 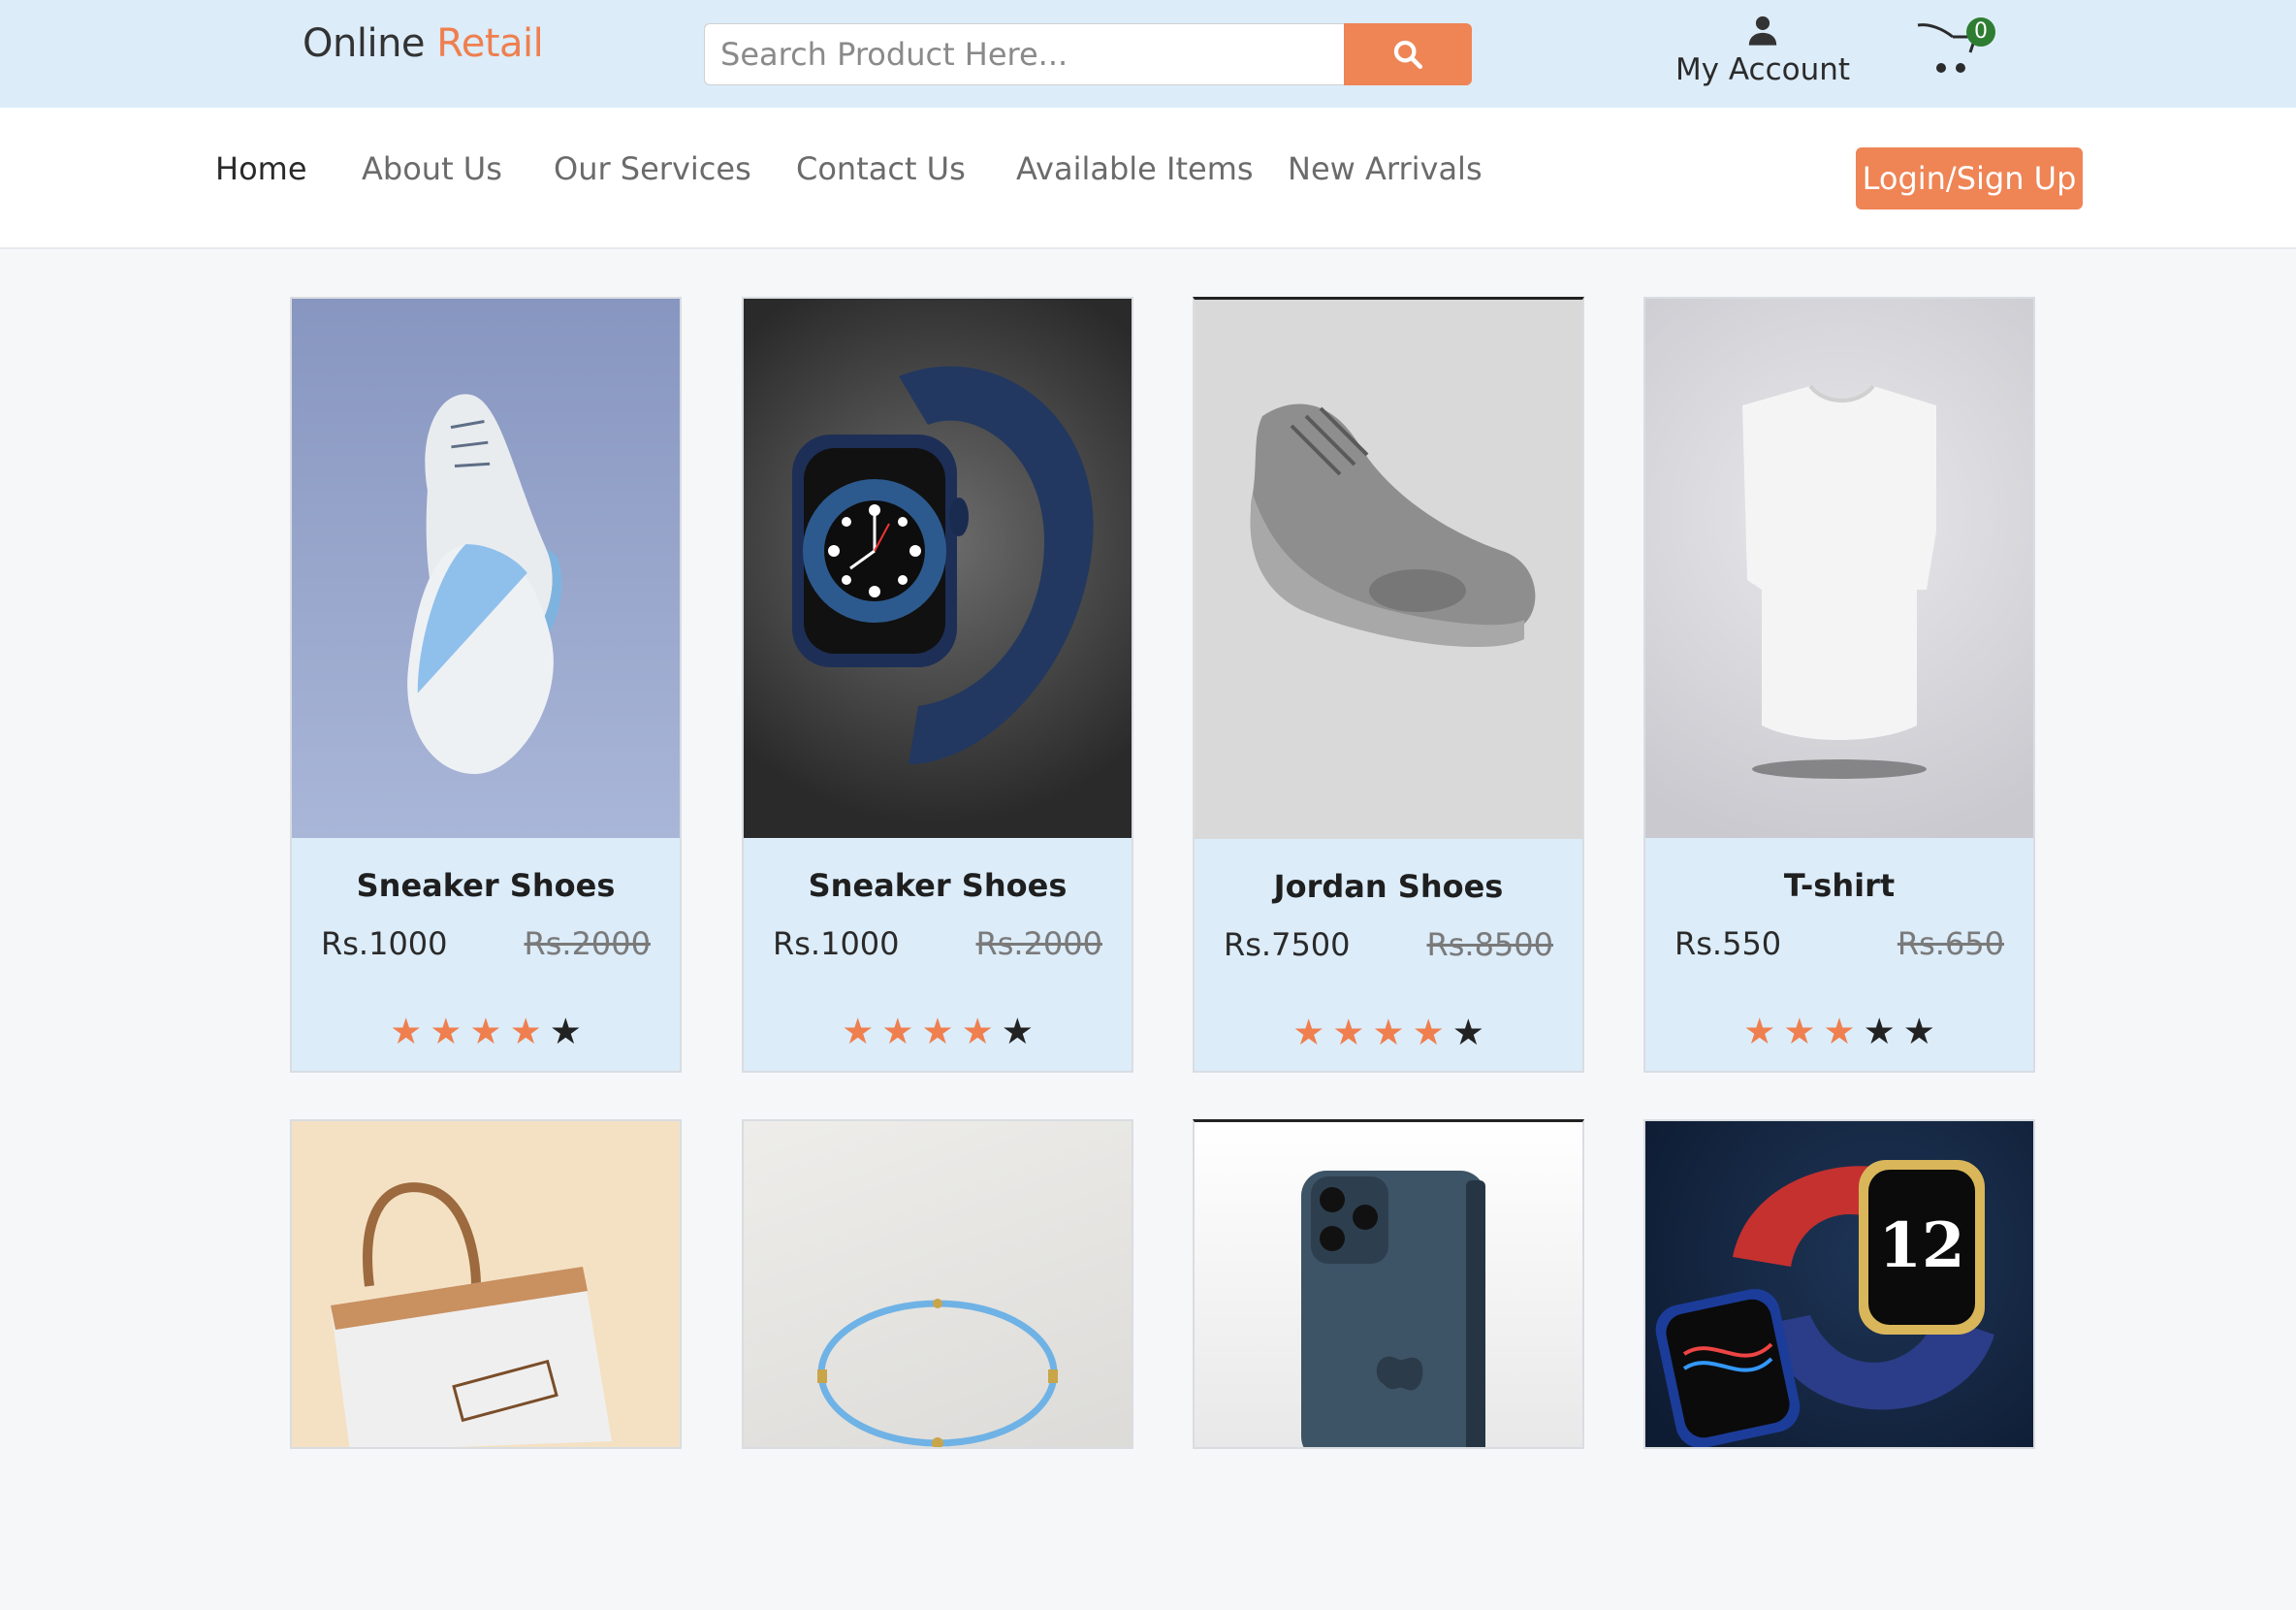 What do you see at coordinates (364, 43) in the screenshot?
I see `brand-name-part1: Online` at bounding box center [364, 43].